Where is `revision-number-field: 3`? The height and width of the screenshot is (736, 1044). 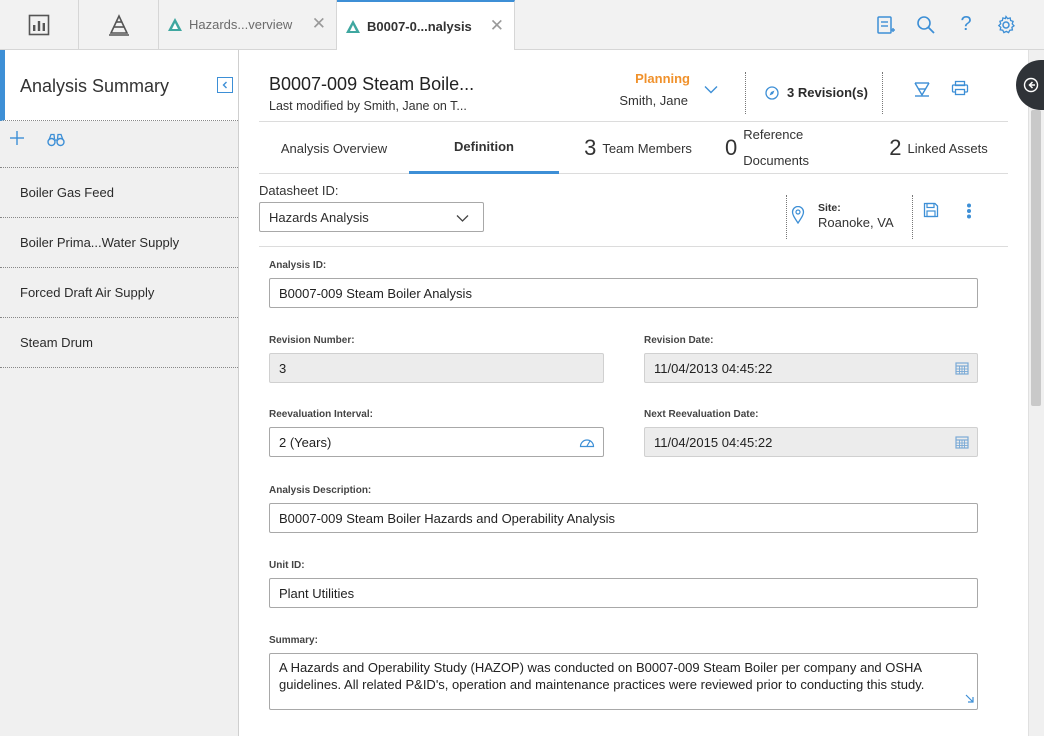
revision-number-field: 3 is located at coordinates (436, 368).